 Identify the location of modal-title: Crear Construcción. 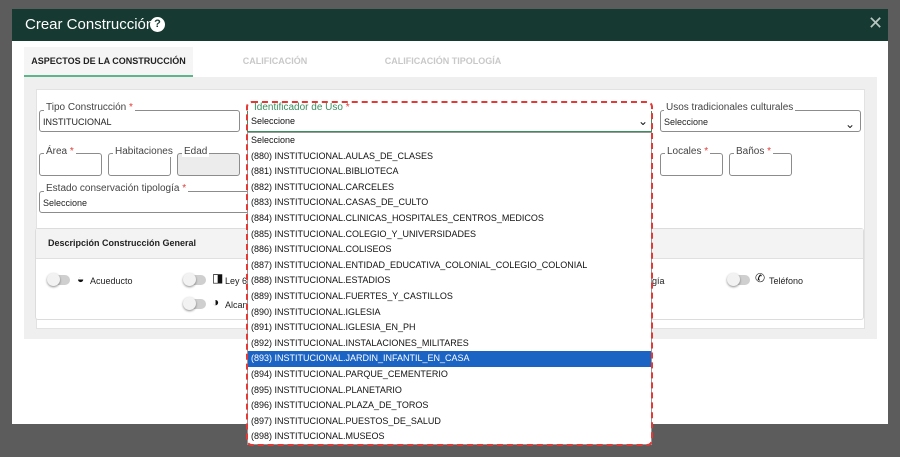
(90, 24).